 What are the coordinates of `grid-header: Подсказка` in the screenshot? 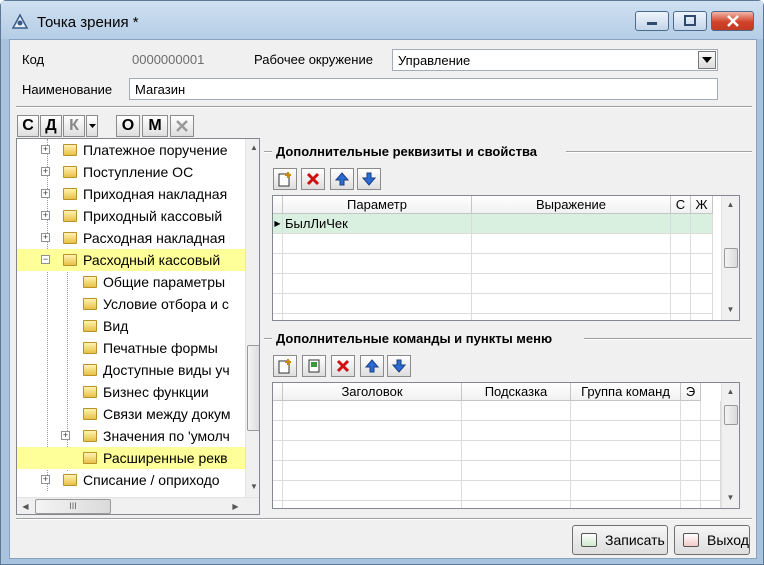 It's located at (516, 392).